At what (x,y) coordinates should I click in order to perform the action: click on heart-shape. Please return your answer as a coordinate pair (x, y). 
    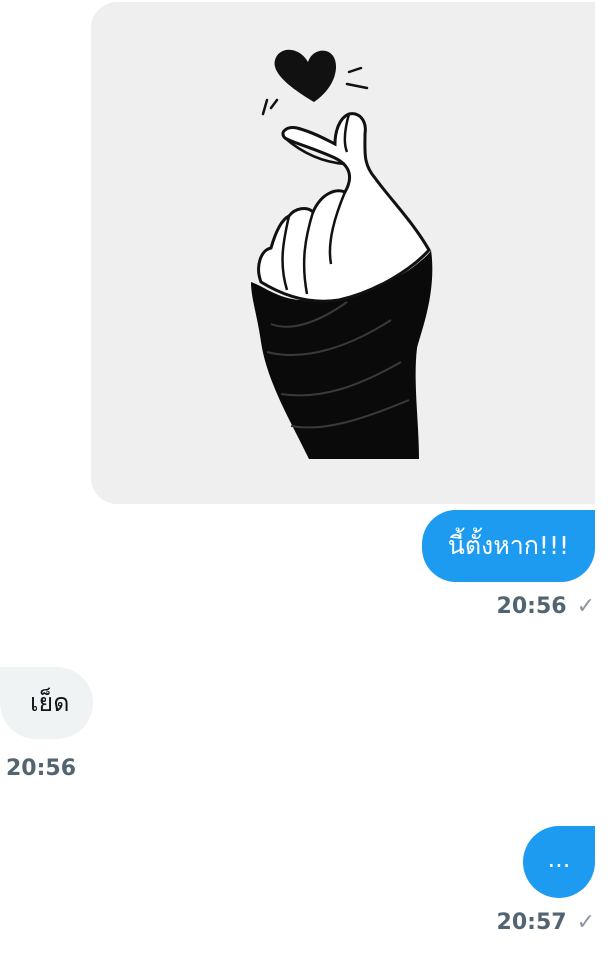
    Looking at the image, I should click on (305, 75).